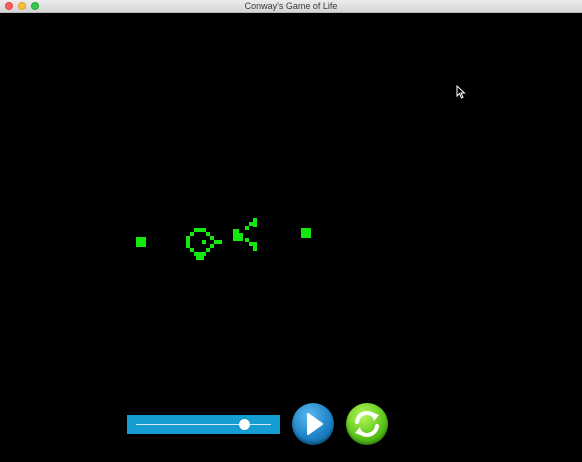 The width and height of the screenshot is (582, 462). I want to click on slider-track, so click(203, 424).